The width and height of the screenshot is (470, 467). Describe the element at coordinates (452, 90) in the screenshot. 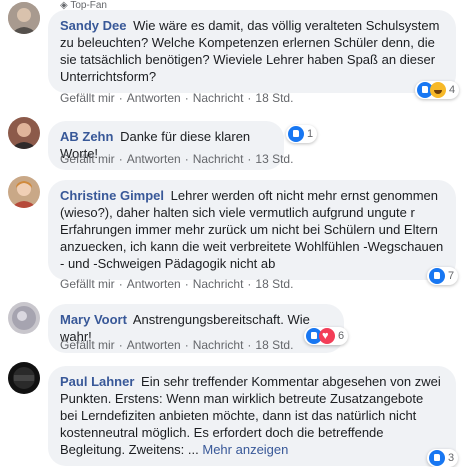

I see `reaction-count: 4` at that location.